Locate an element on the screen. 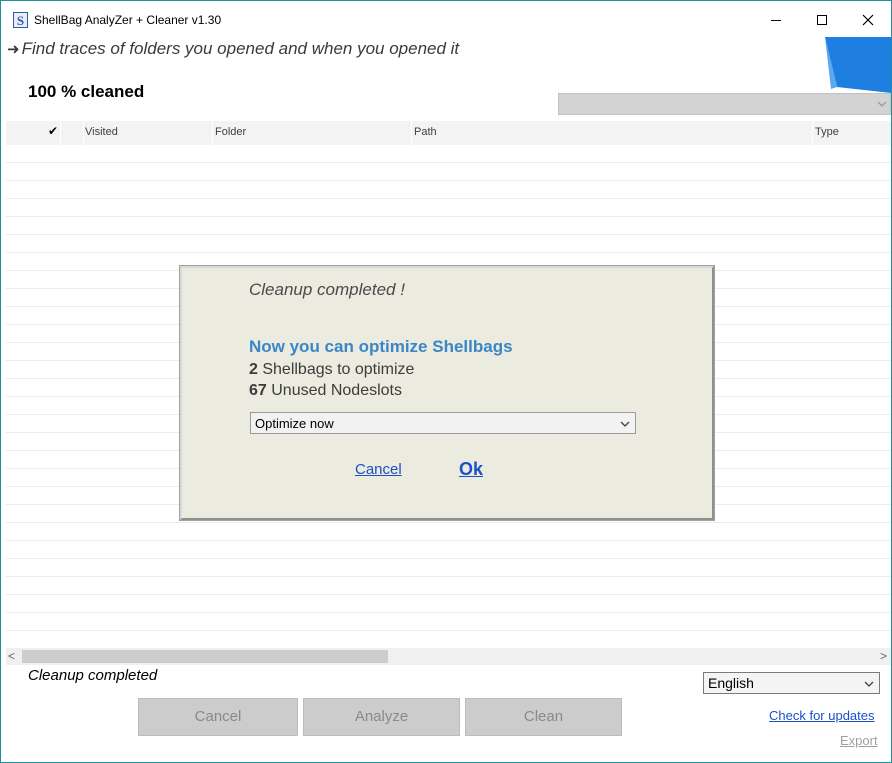 This screenshot has width=892, height=763. language-value: English is located at coordinates (731, 683).